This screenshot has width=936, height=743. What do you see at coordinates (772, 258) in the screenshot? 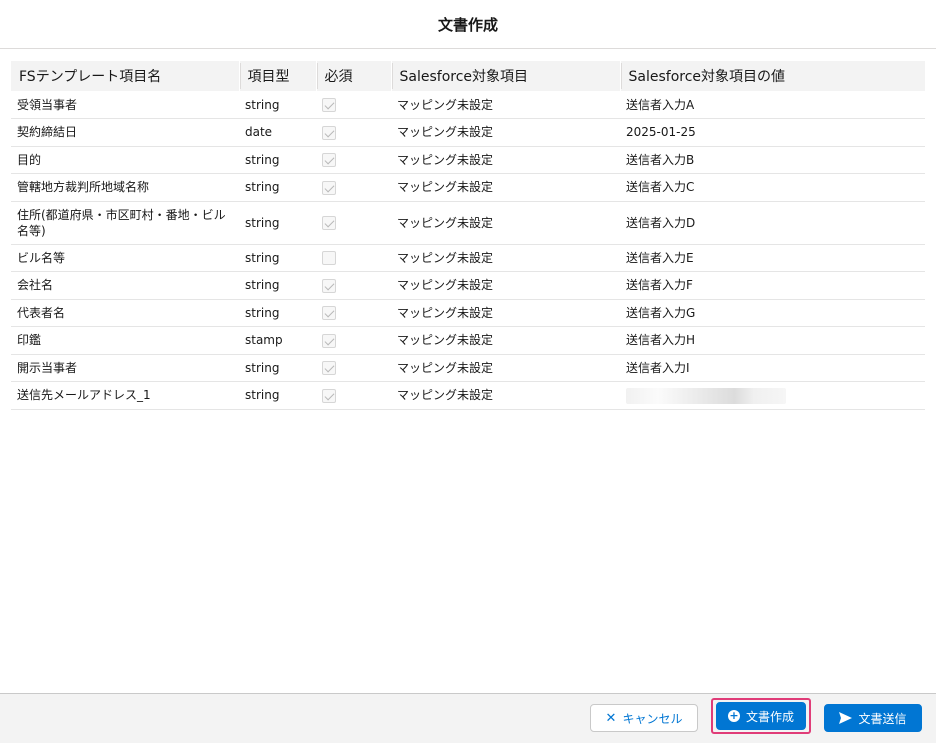
I see `cell-sf-value: 送信者入力E` at bounding box center [772, 258].